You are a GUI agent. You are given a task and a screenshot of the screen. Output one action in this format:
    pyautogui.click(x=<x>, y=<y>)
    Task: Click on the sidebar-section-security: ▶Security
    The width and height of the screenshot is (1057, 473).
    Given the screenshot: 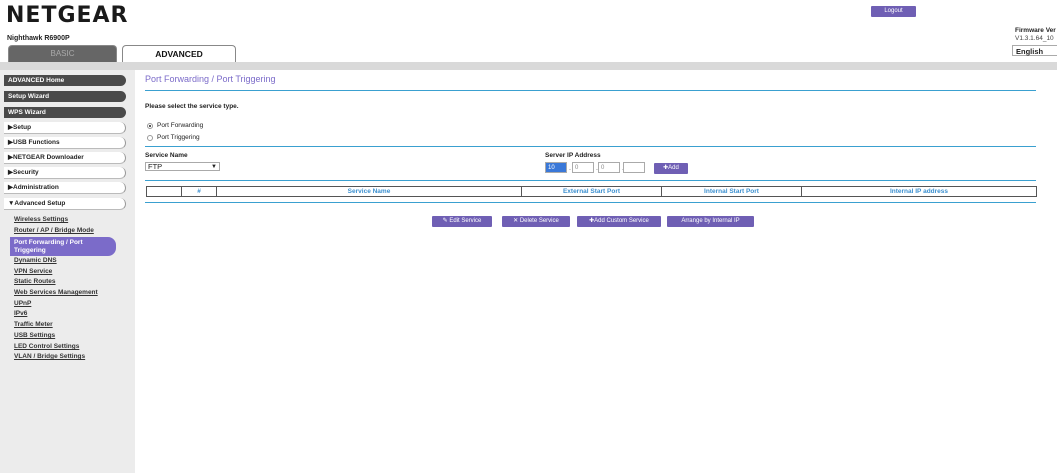 What is the action you would take?
    pyautogui.click(x=65, y=173)
    